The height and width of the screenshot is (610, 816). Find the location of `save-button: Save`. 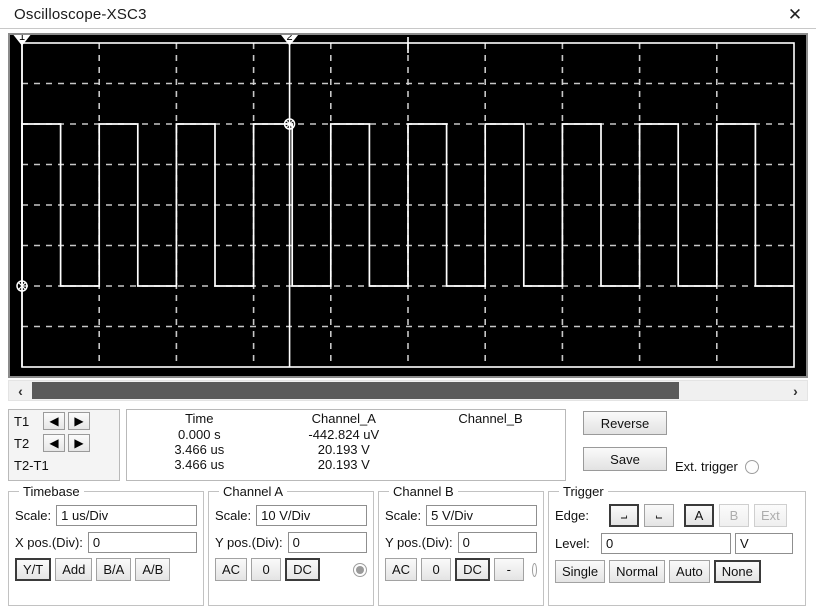

save-button: Save is located at coordinates (625, 459).